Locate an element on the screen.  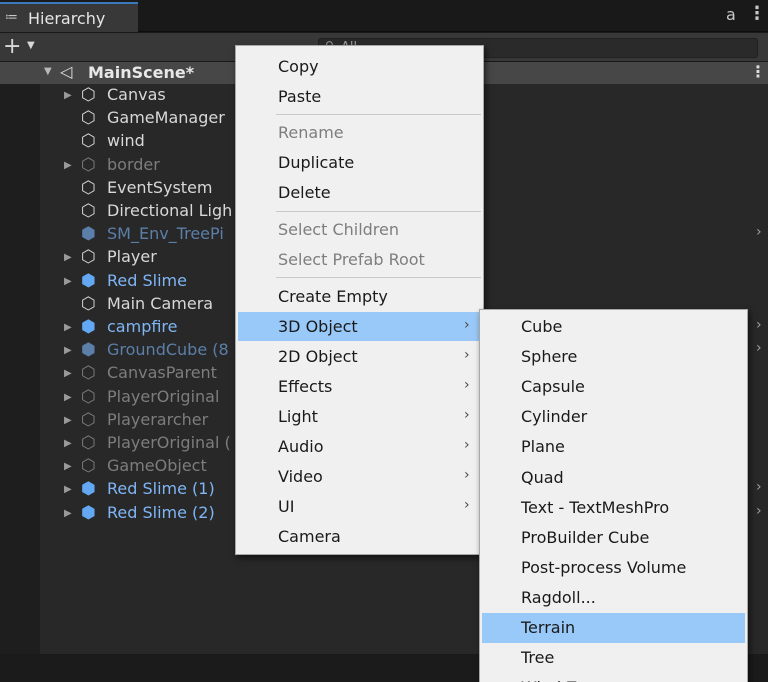
hierarchy-row-label: GameObject is located at coordinates (157, 466).